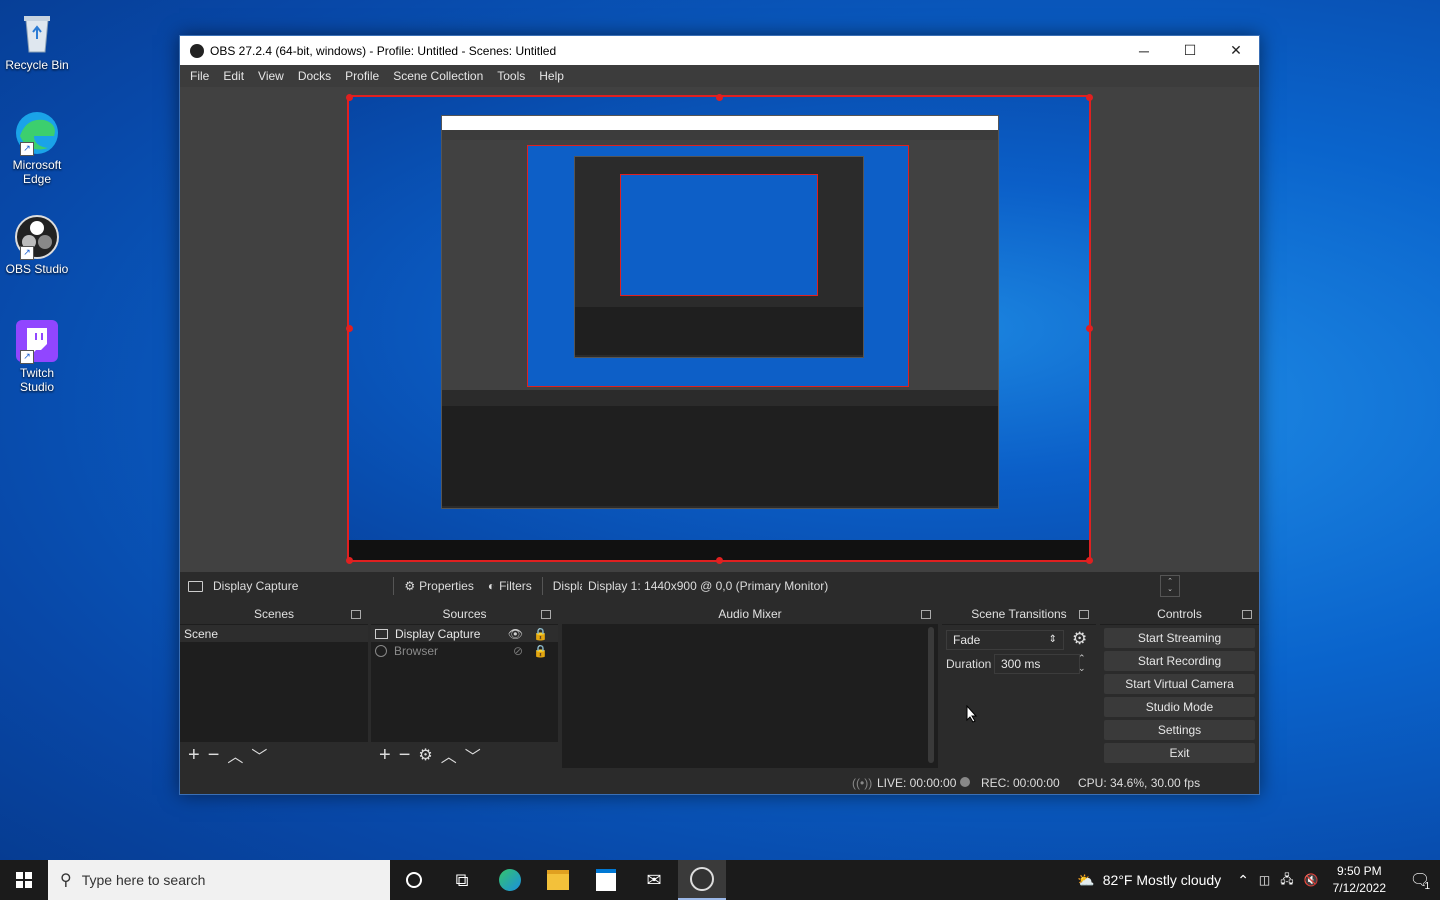 The height and width of the screenshot is (900, 1440). Describe the element at coordinates (510, 880) in the screenshot. I see `edge-taskbar-icon` at that location.